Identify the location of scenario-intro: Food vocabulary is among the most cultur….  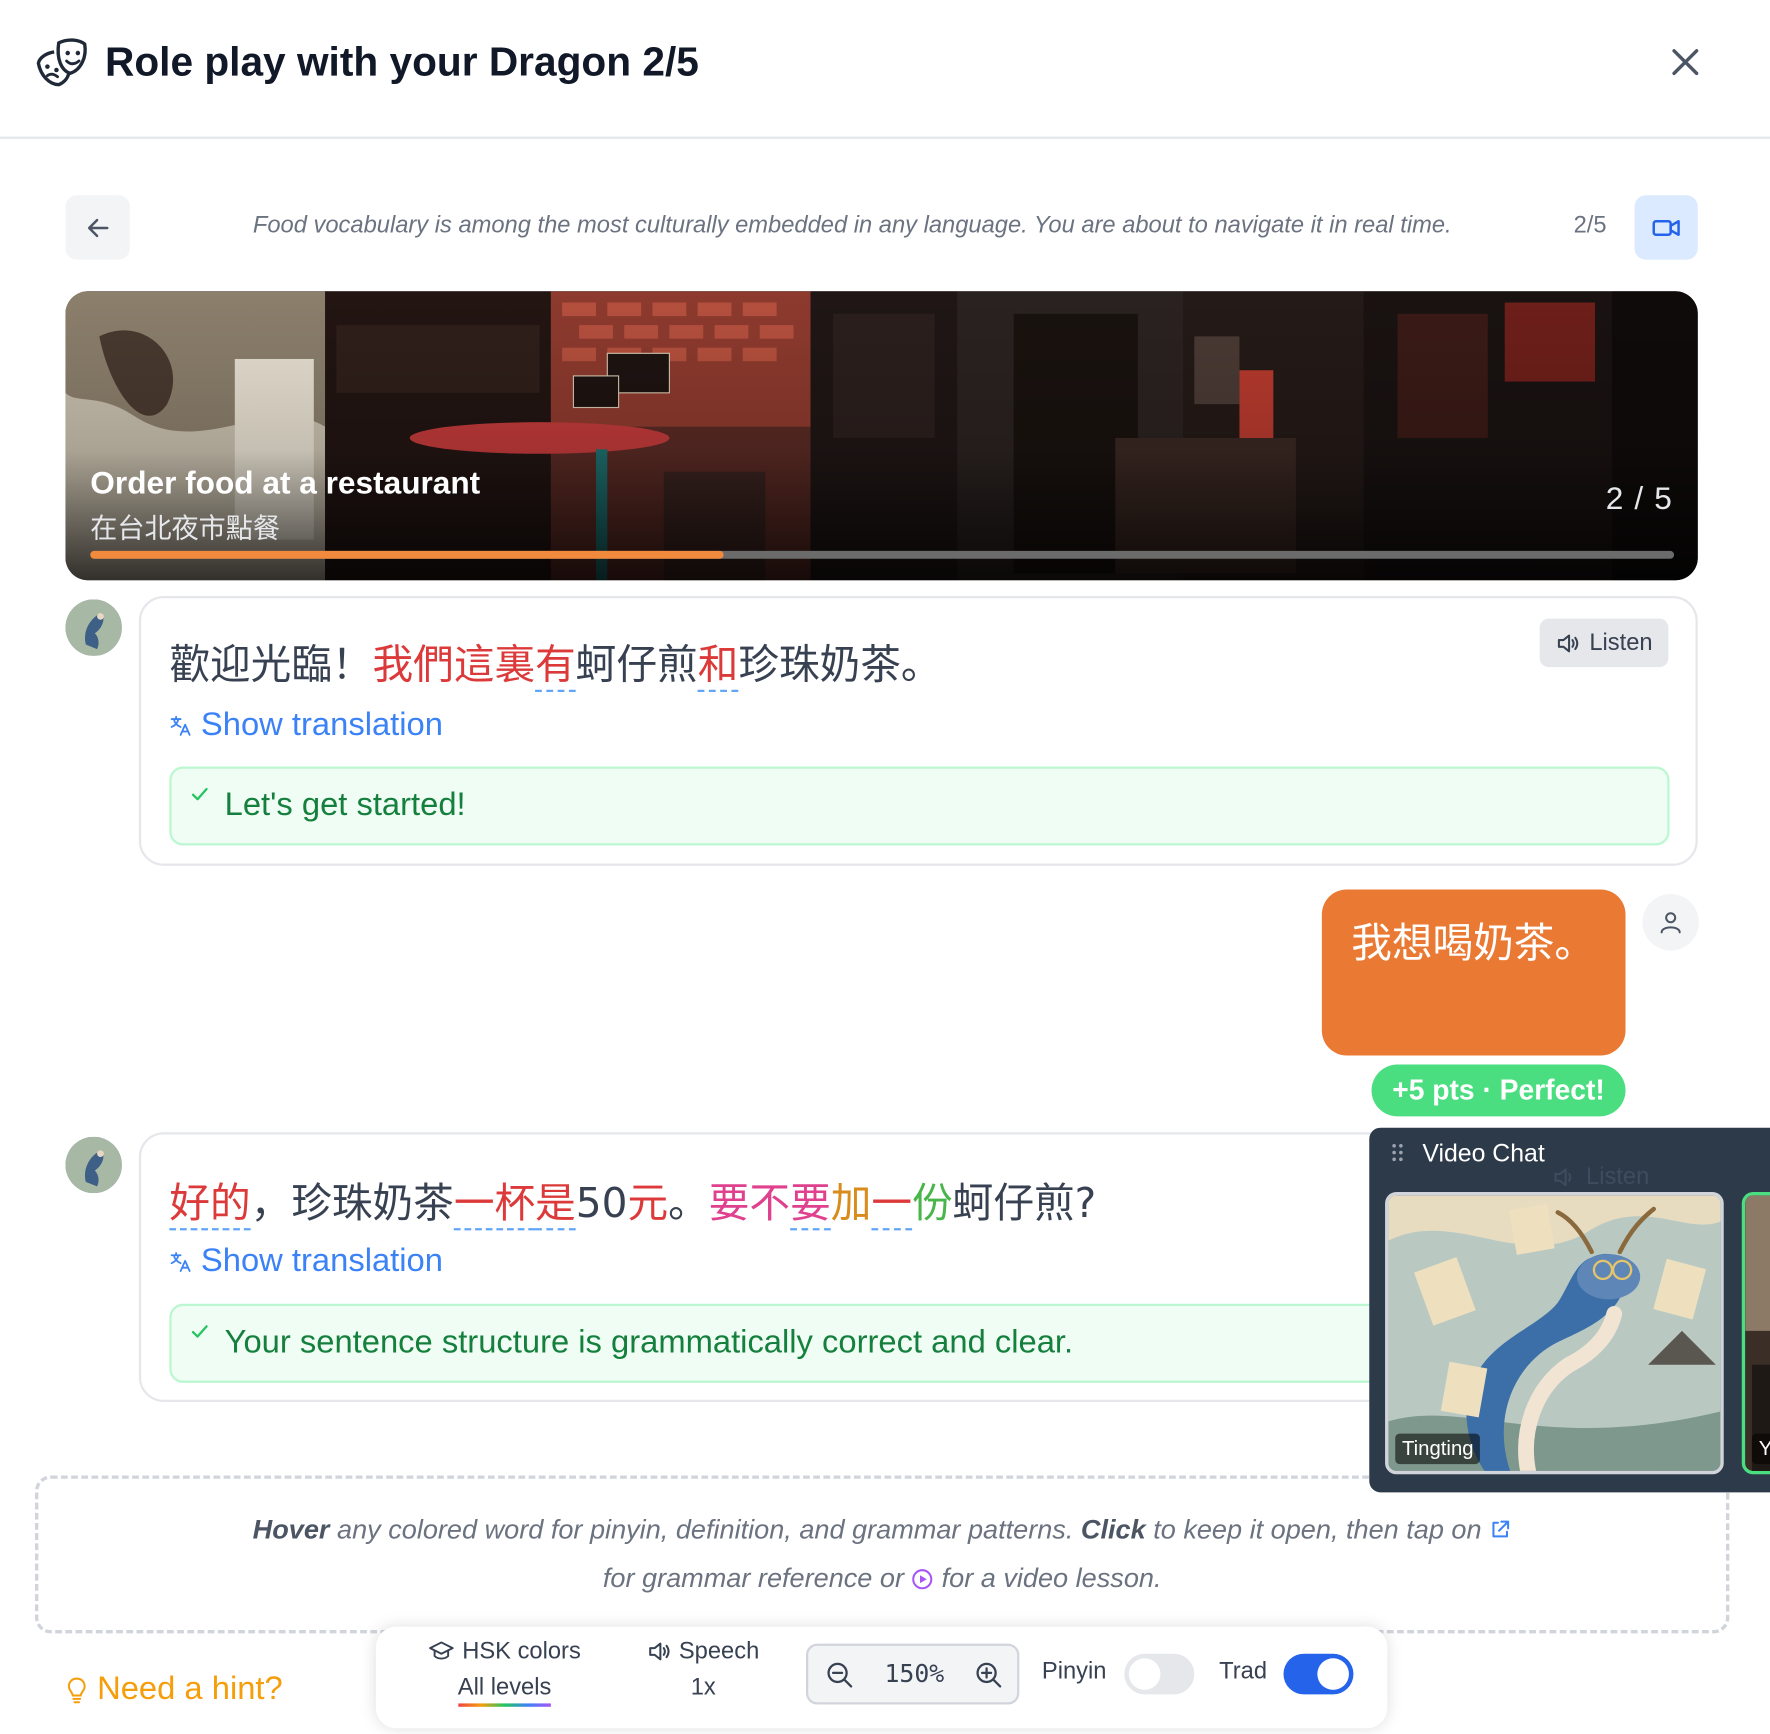
(852, 225).